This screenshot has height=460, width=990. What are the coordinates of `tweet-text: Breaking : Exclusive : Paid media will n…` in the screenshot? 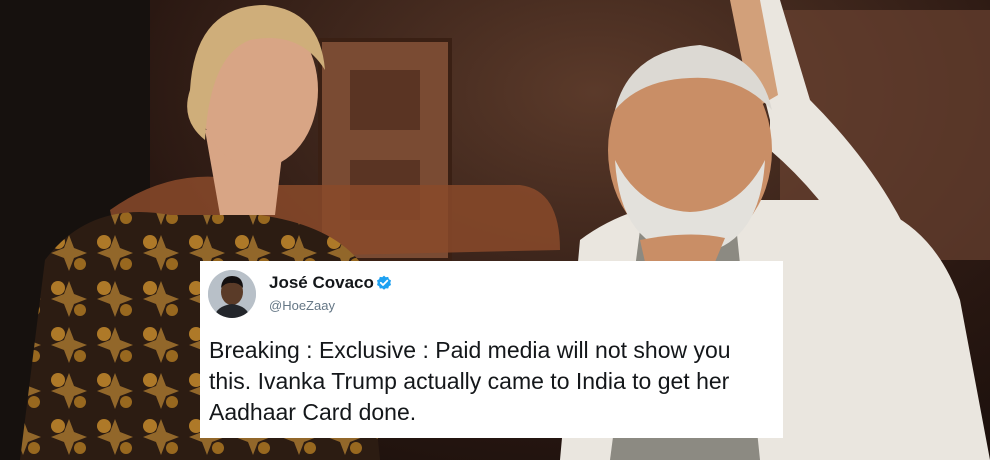 It's located at (470, 381).